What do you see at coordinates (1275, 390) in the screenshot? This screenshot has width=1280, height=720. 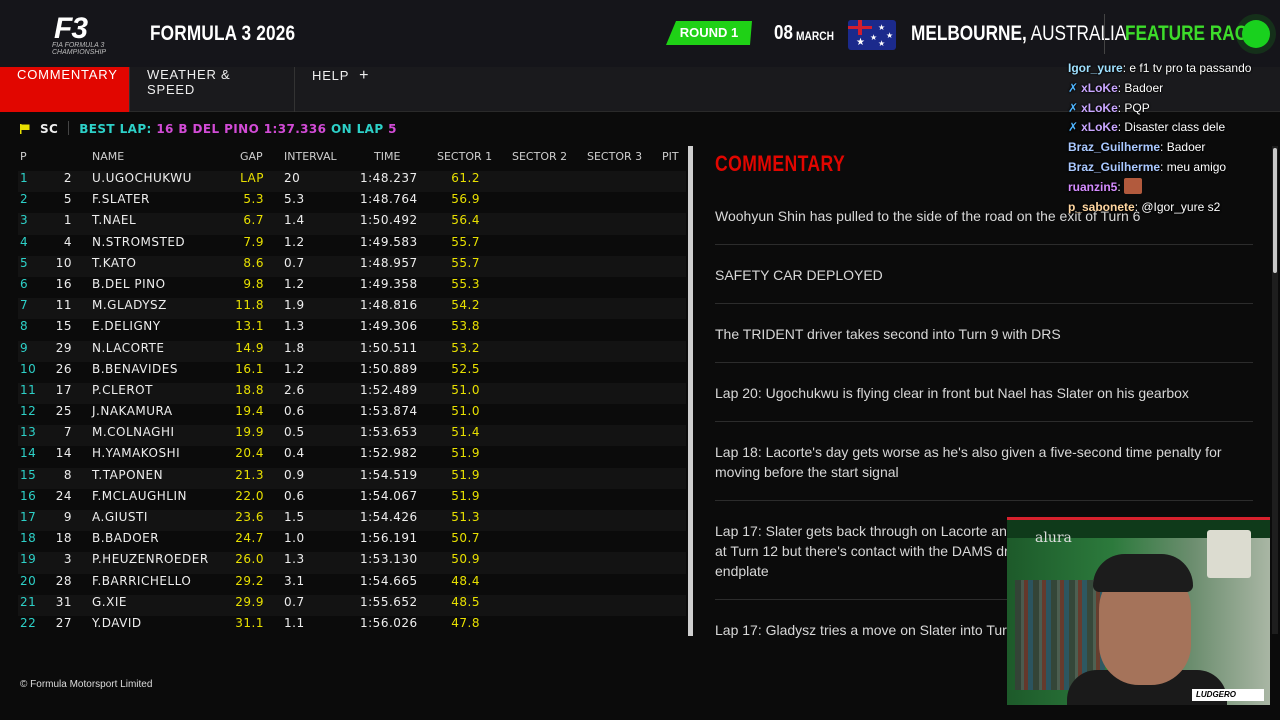 I see `commentary-scrollbar` at bounding box center [1275, 390].